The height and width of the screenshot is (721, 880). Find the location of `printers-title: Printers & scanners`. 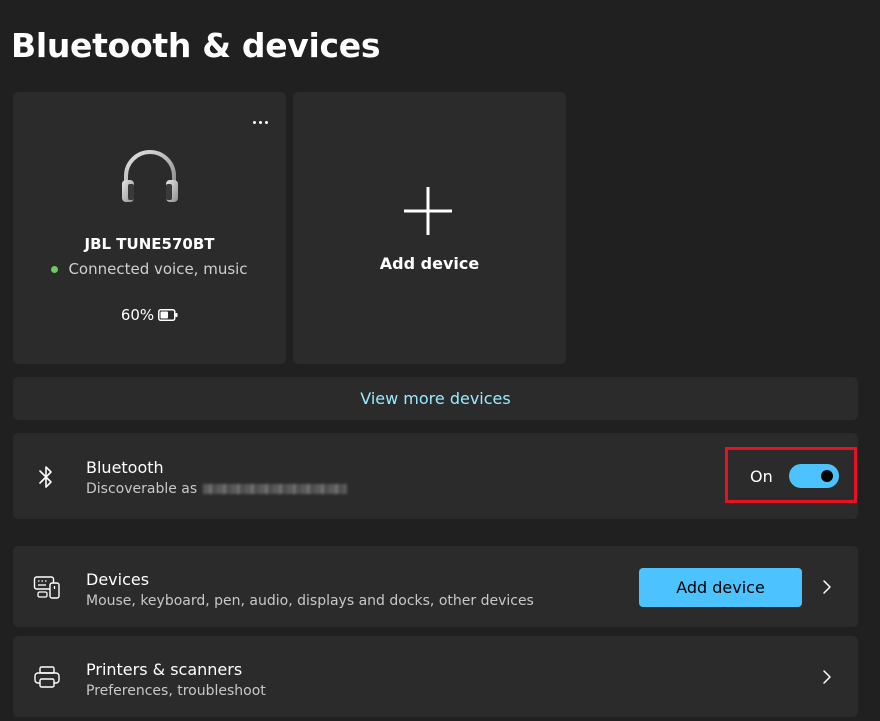

printers-title: Printers & scanners is located at coordinates (164, 669).